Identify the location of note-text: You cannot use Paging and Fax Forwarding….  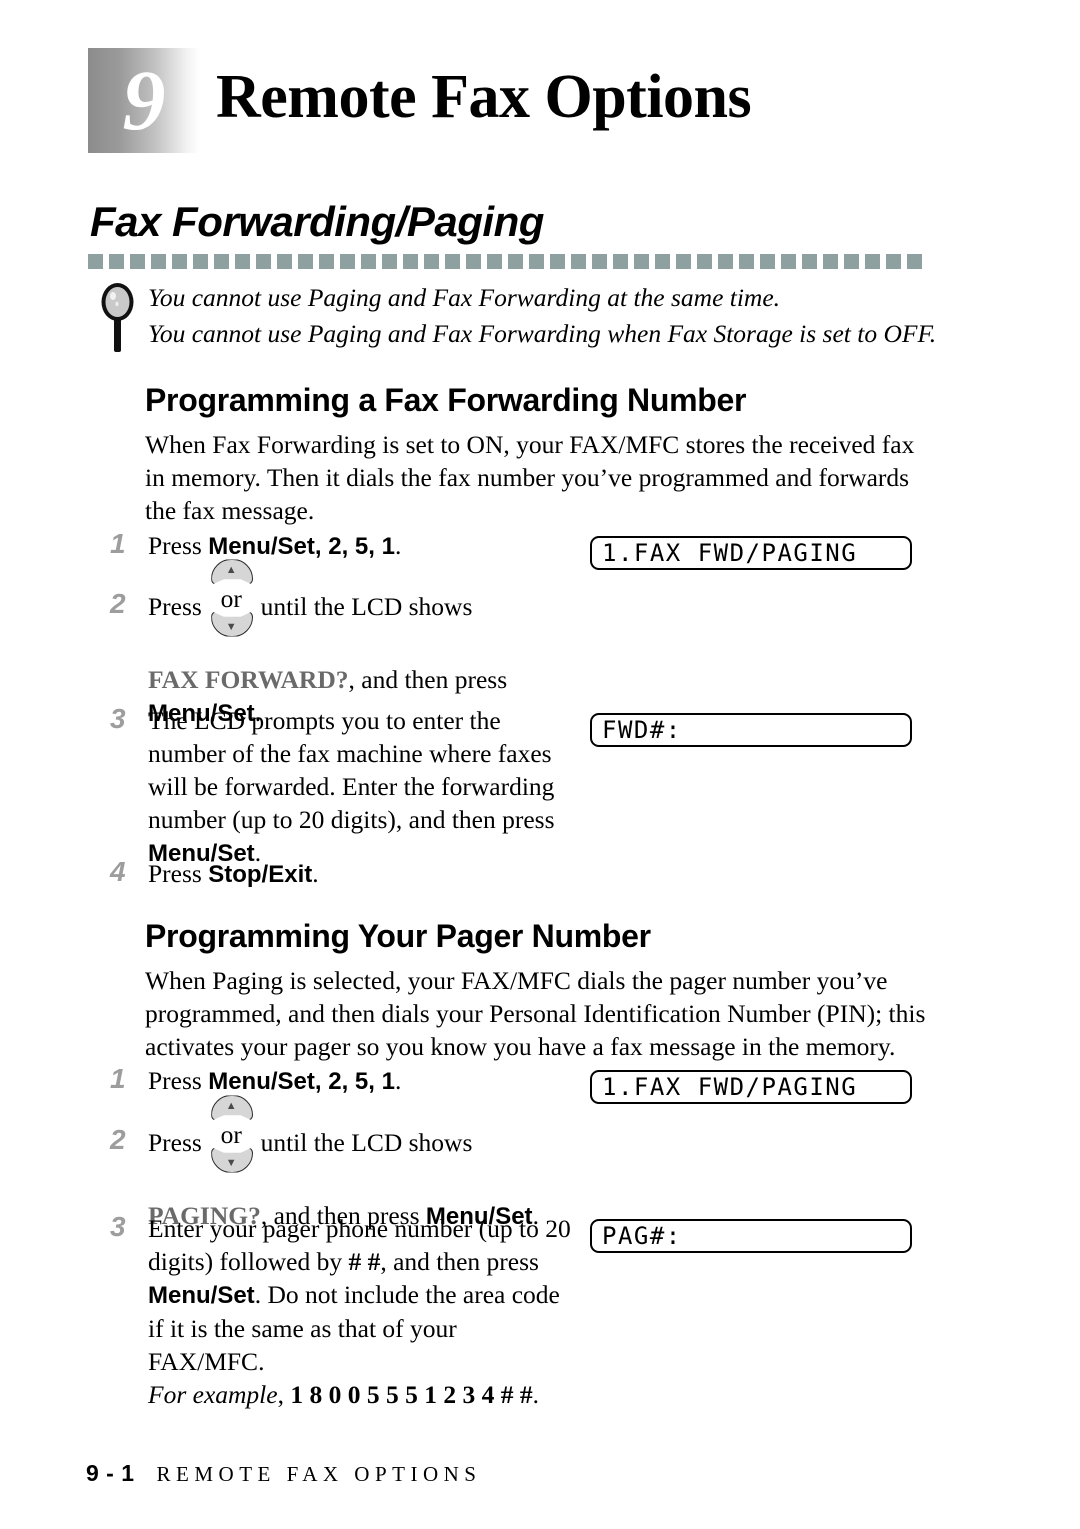
(543, 316).